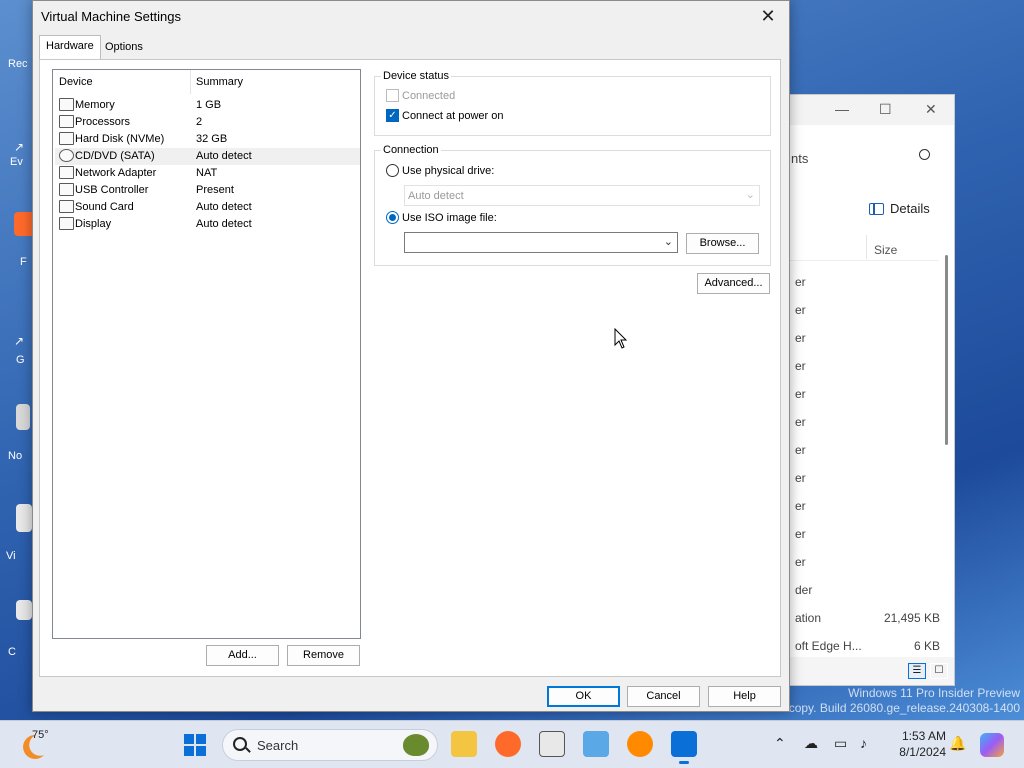  What do you see at coordinates (842, 109) in the screenshot?
I see `minimize-icon: —` at bounding box center [842, 109].